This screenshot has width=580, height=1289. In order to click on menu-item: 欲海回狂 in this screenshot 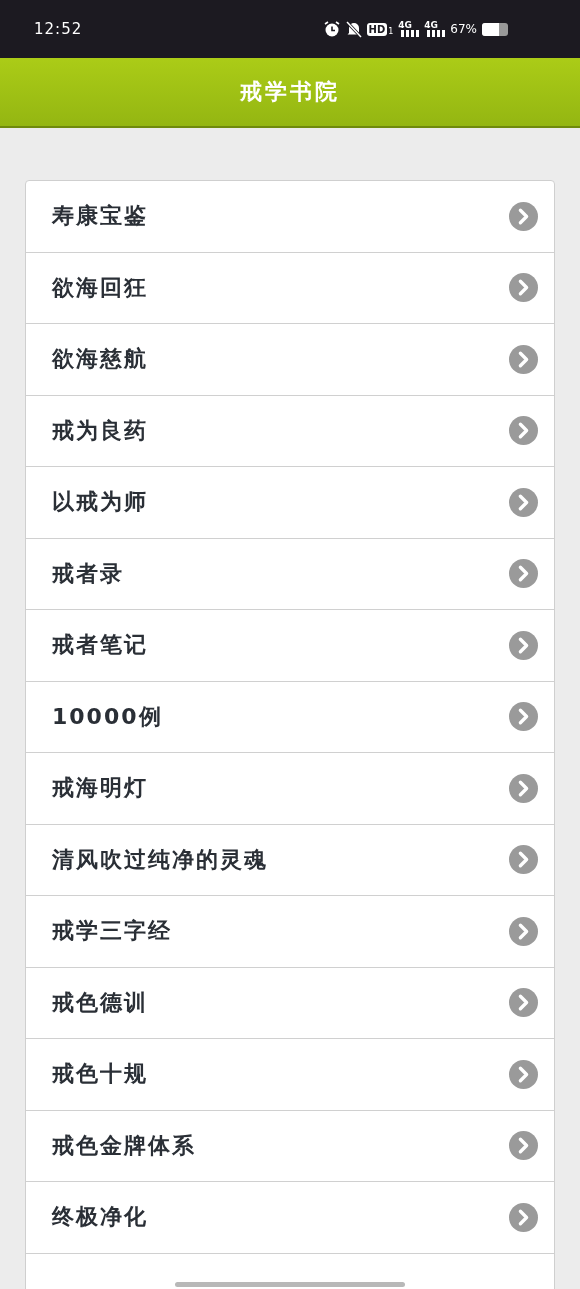, I will do `click(290, 288)`.